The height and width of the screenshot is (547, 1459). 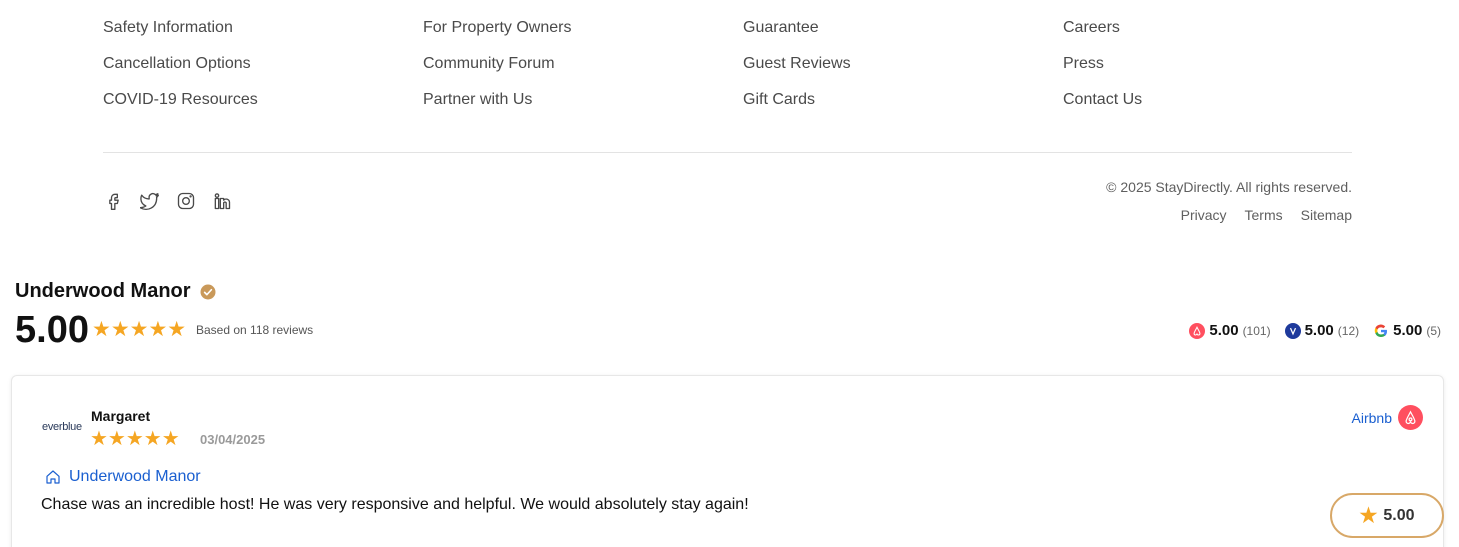 I want to click on footer-divider, so click(x=727, y=152).